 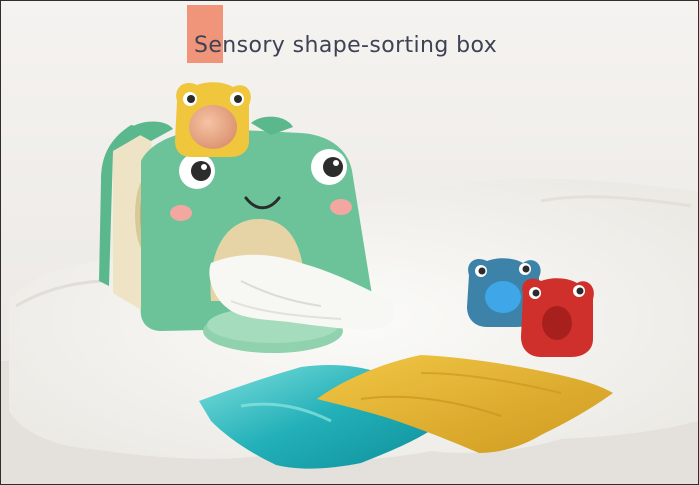 What do you see at coordinates (346, 45) in the screenshot?
I see `product-caption: Sensory shape-sorting box` at bounding box center [346, 45].